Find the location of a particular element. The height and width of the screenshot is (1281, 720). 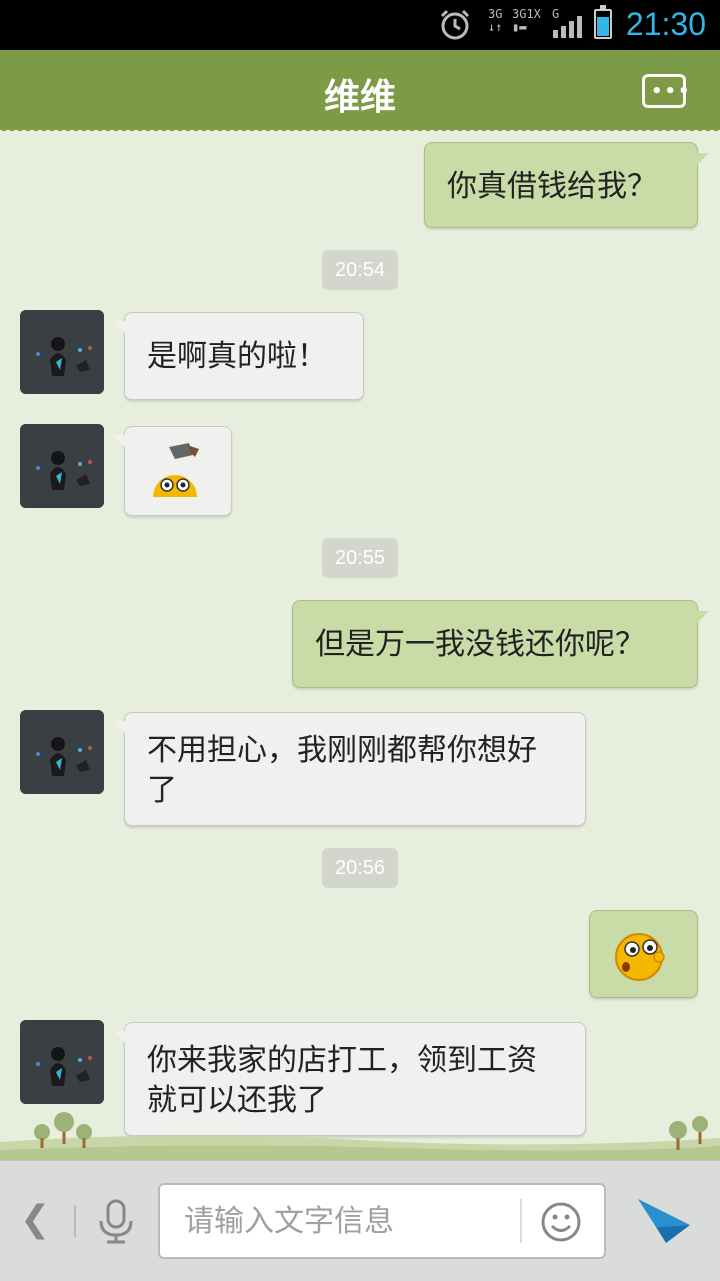

message-bubble-received: 是啊真的啦！ is located at coordinates (238, 356).